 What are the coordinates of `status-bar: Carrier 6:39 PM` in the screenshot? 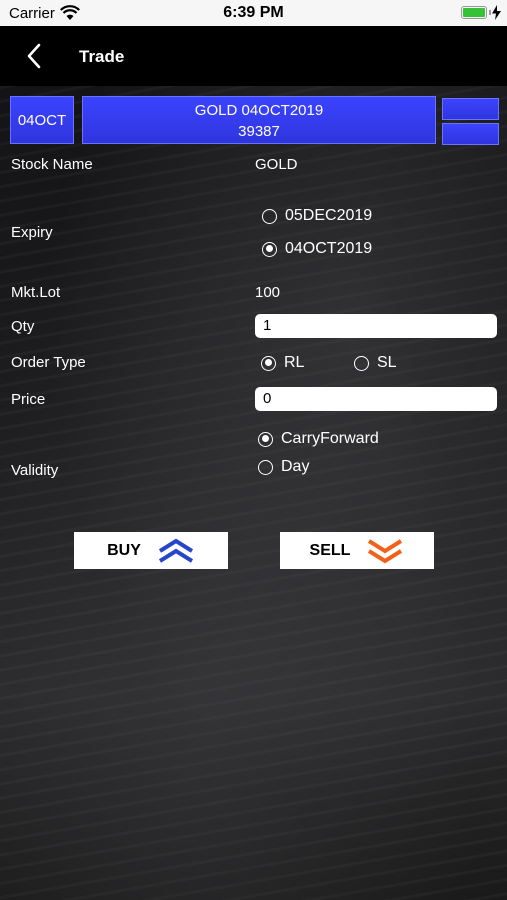 It's located at (253, 13).